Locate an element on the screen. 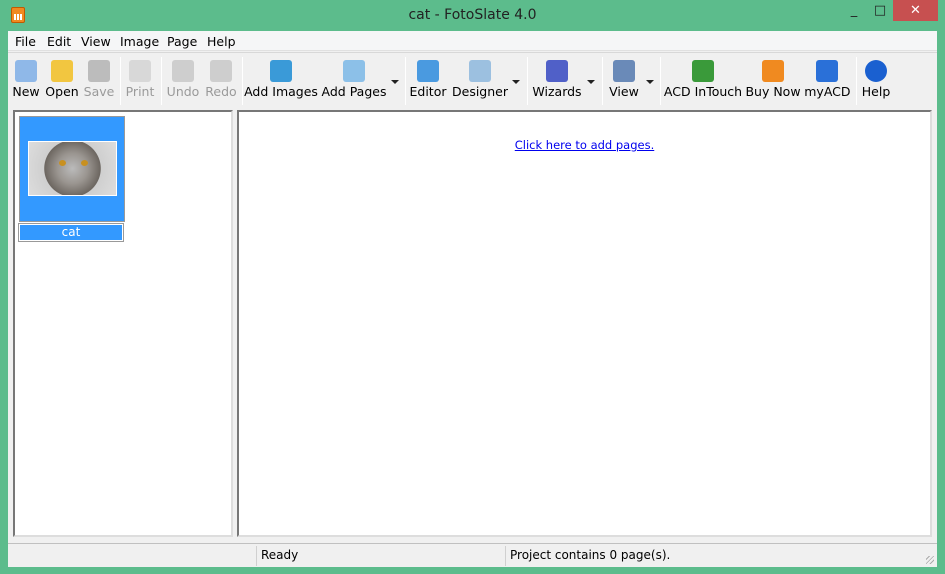  printer-icon is located at coordinates (140, 71).